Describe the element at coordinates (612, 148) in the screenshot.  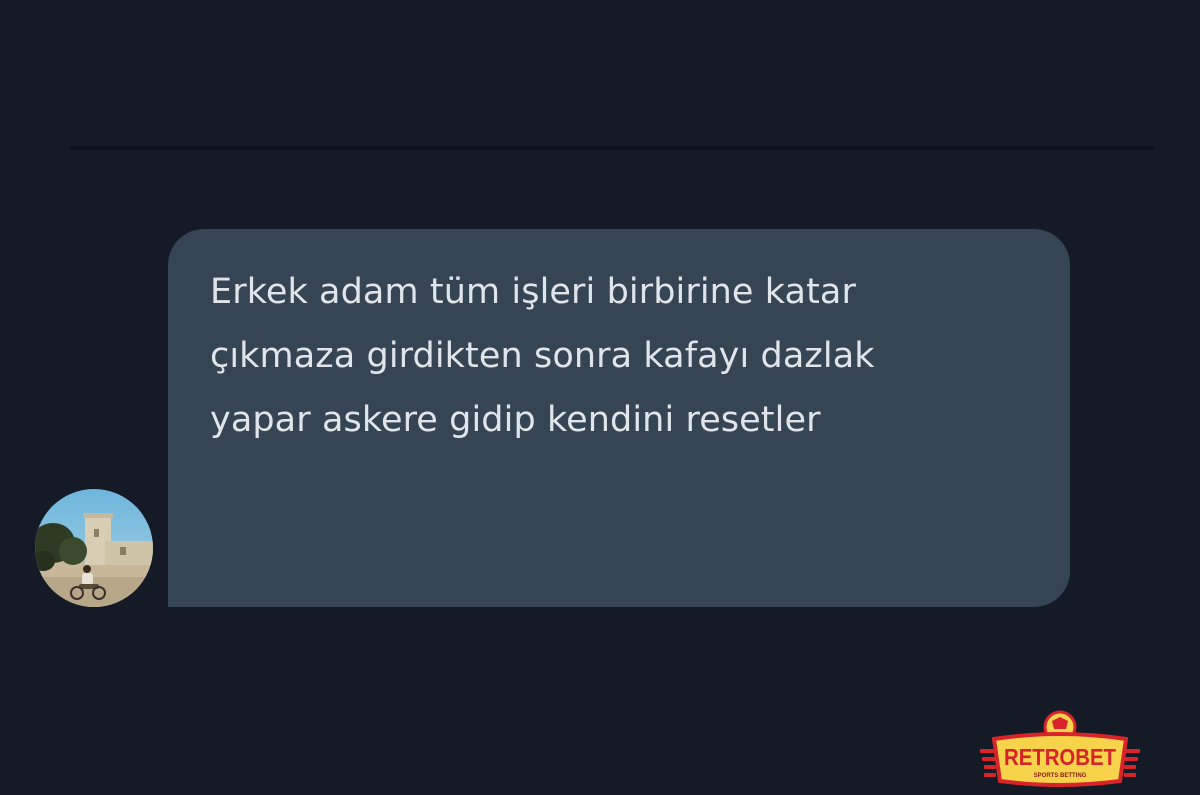
I see `conversation-divider` at that location.